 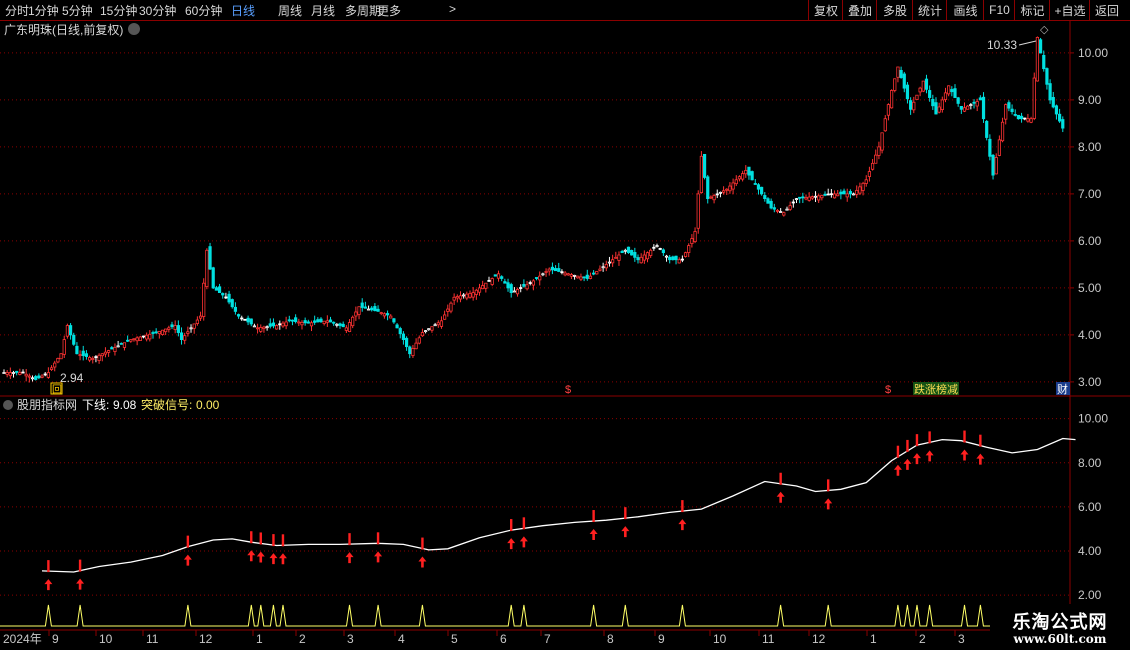 I want to click on indicator-y-tick-label: 10.00, so click(x=1093, y=419).